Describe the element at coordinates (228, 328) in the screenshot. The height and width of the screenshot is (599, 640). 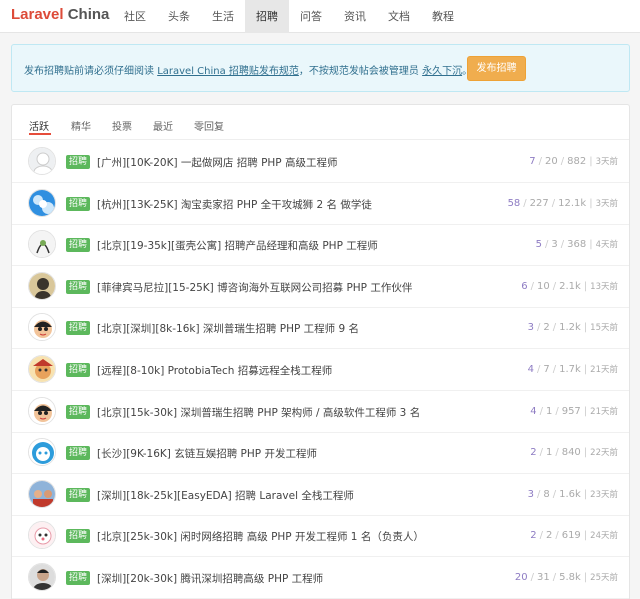
I see `topic-title: [北京][深圳][8k-16k] 深圳普瑞生招聘 PHP 工程师 9 名` at that location.